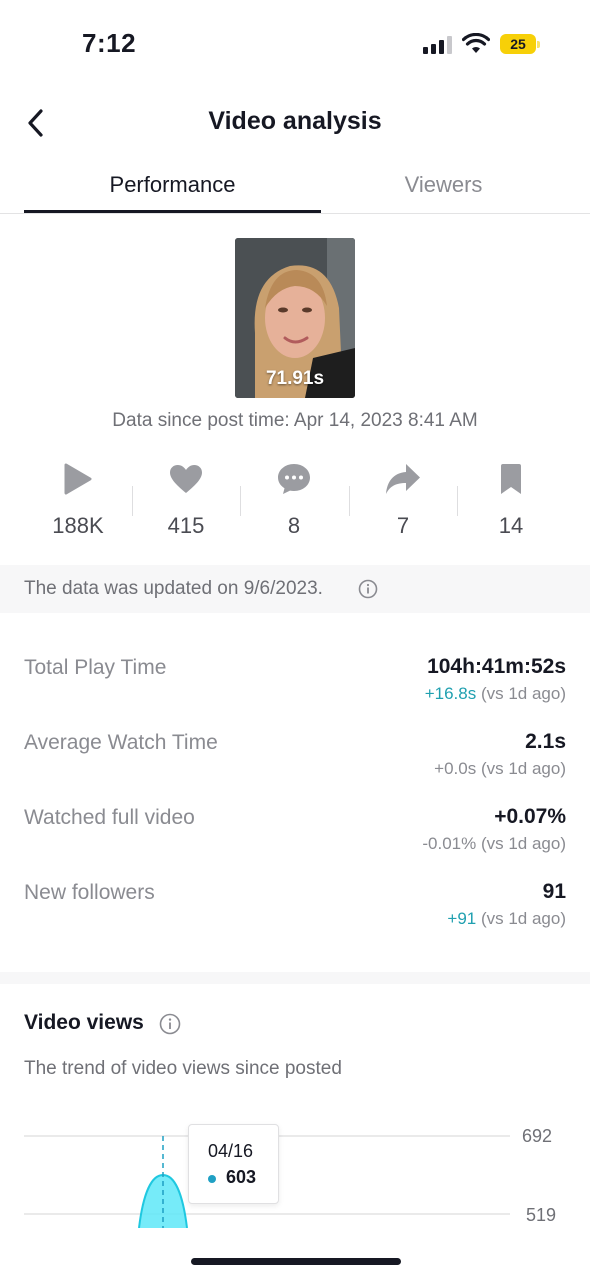 Image resolution: width=590 pixels, height=1278 pixels. What do you see at coordinates (476, 43) in the screenshot?
I see `wifi-icon` at bounding box center [476, 43].